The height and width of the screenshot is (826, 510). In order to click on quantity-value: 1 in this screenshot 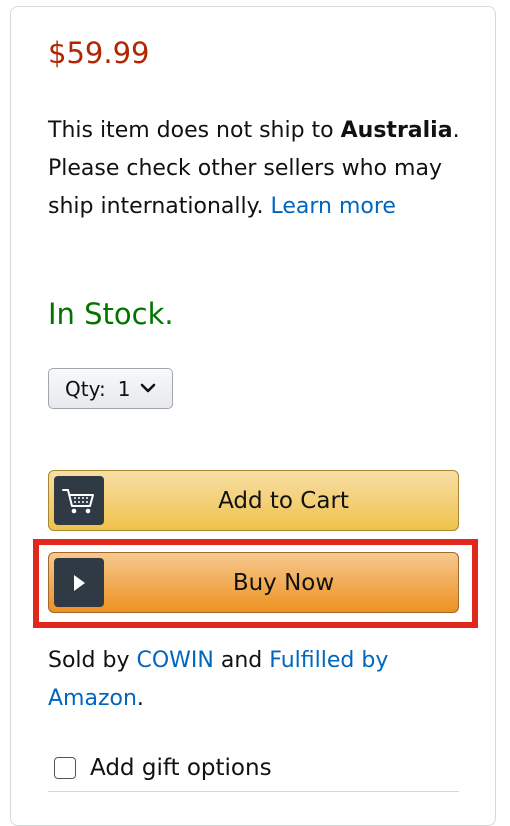, I will do `click(124, 388)`.